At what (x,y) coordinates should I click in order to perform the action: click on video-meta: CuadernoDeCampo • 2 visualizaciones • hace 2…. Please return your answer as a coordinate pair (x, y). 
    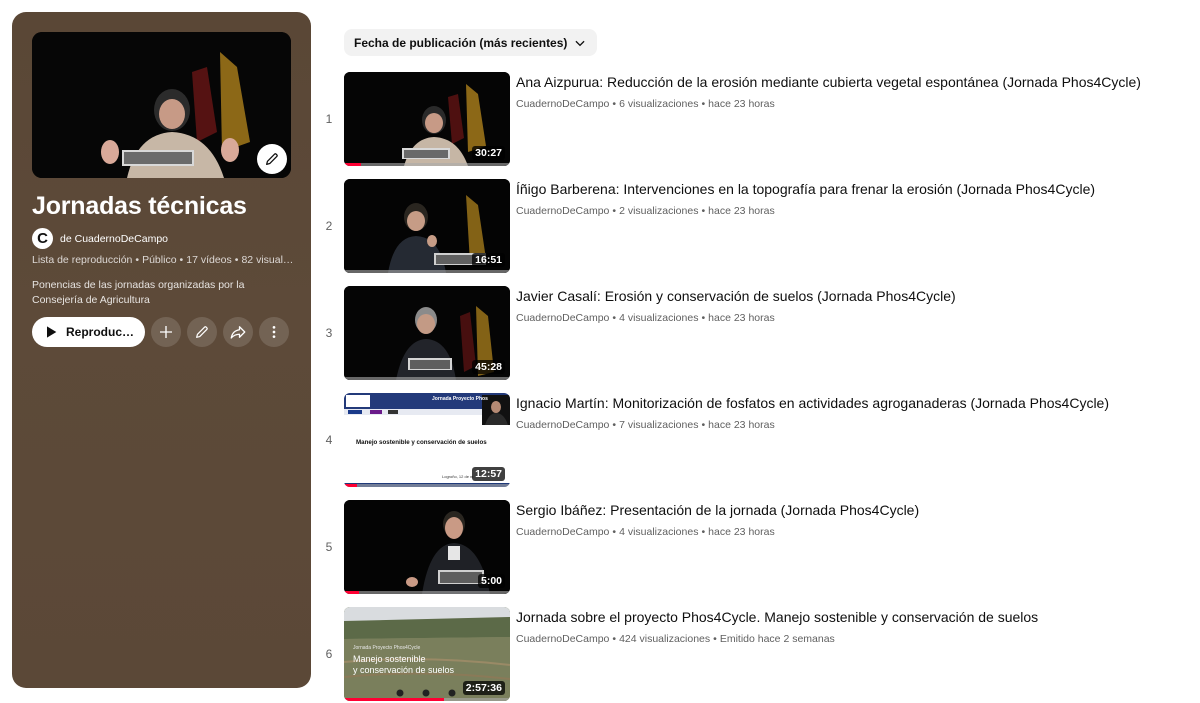
    Looking at the image, I should click on (645, 211).